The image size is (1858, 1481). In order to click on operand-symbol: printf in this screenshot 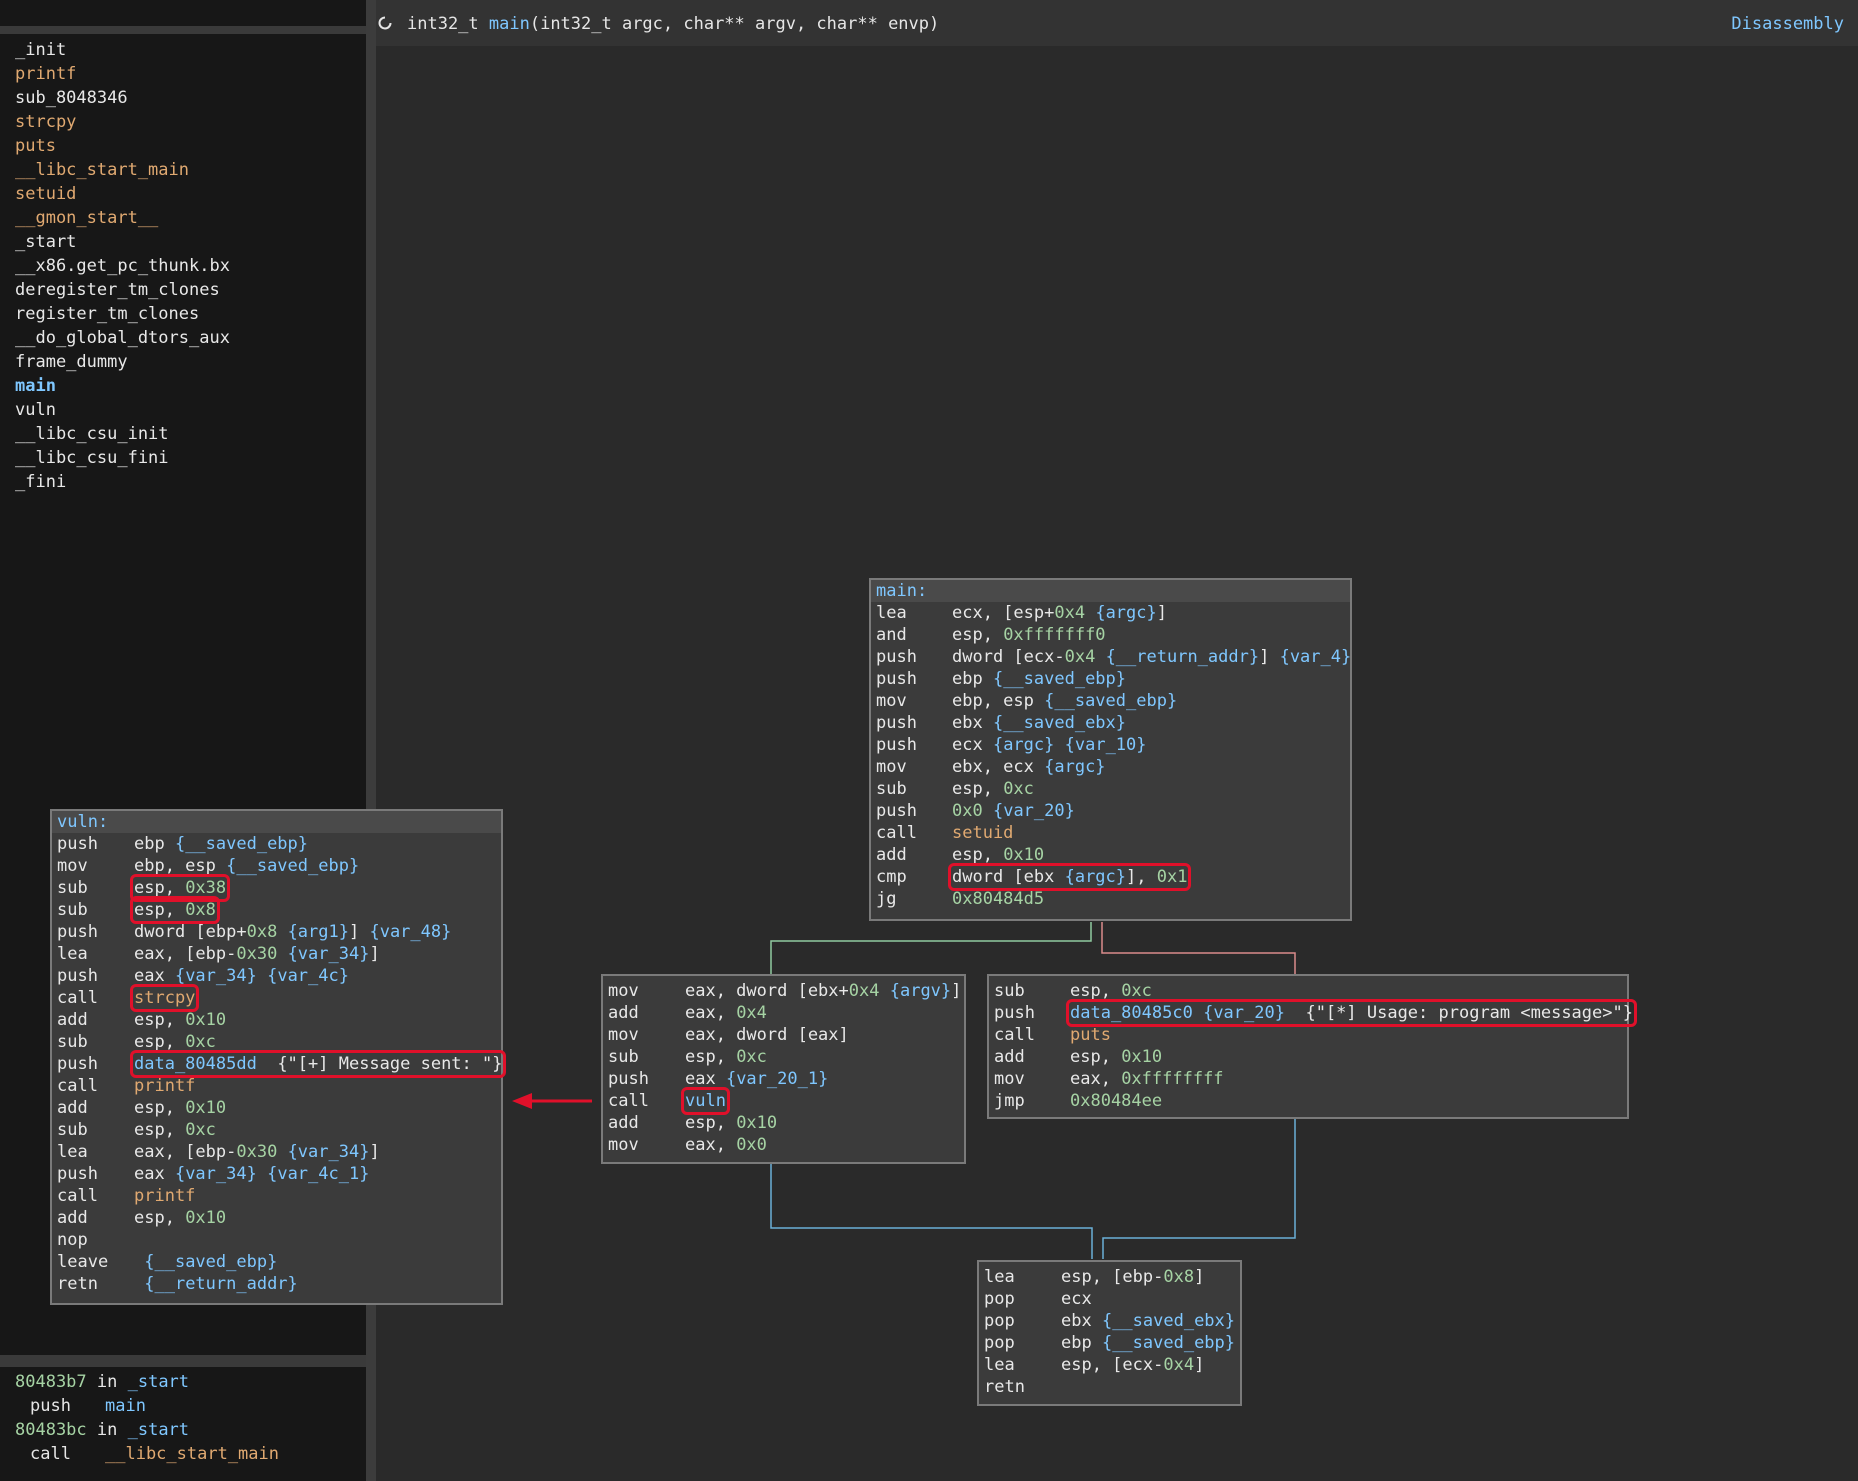, I will do `click(164, 1196)`.